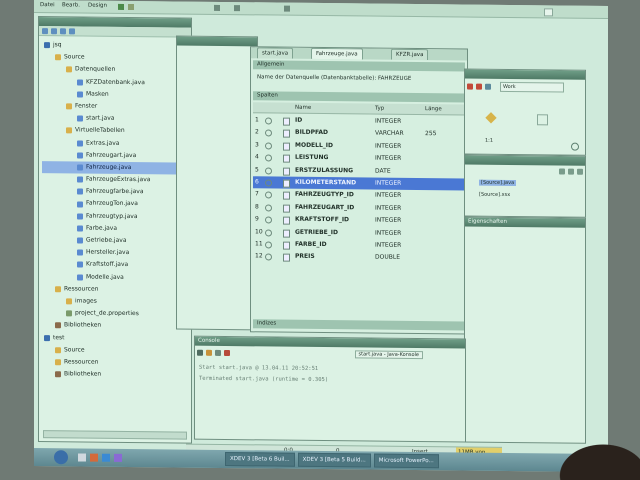 The image size is (640, 480). Describe the element at coordinates (47, 5) in the screenshot. I see `menu-item-datei: Datei` at that location.